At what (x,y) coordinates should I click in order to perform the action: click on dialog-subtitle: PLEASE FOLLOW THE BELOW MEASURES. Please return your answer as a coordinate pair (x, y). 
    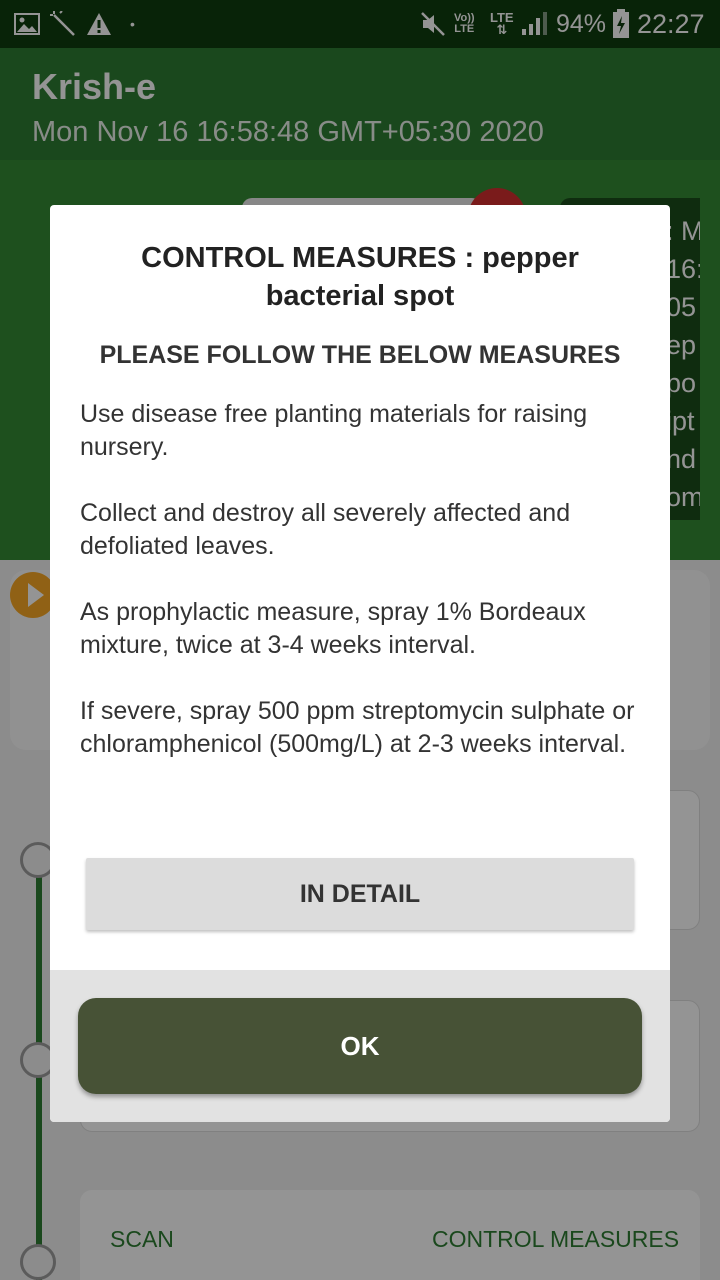
    Looking at the image, I should click on (360, 355).